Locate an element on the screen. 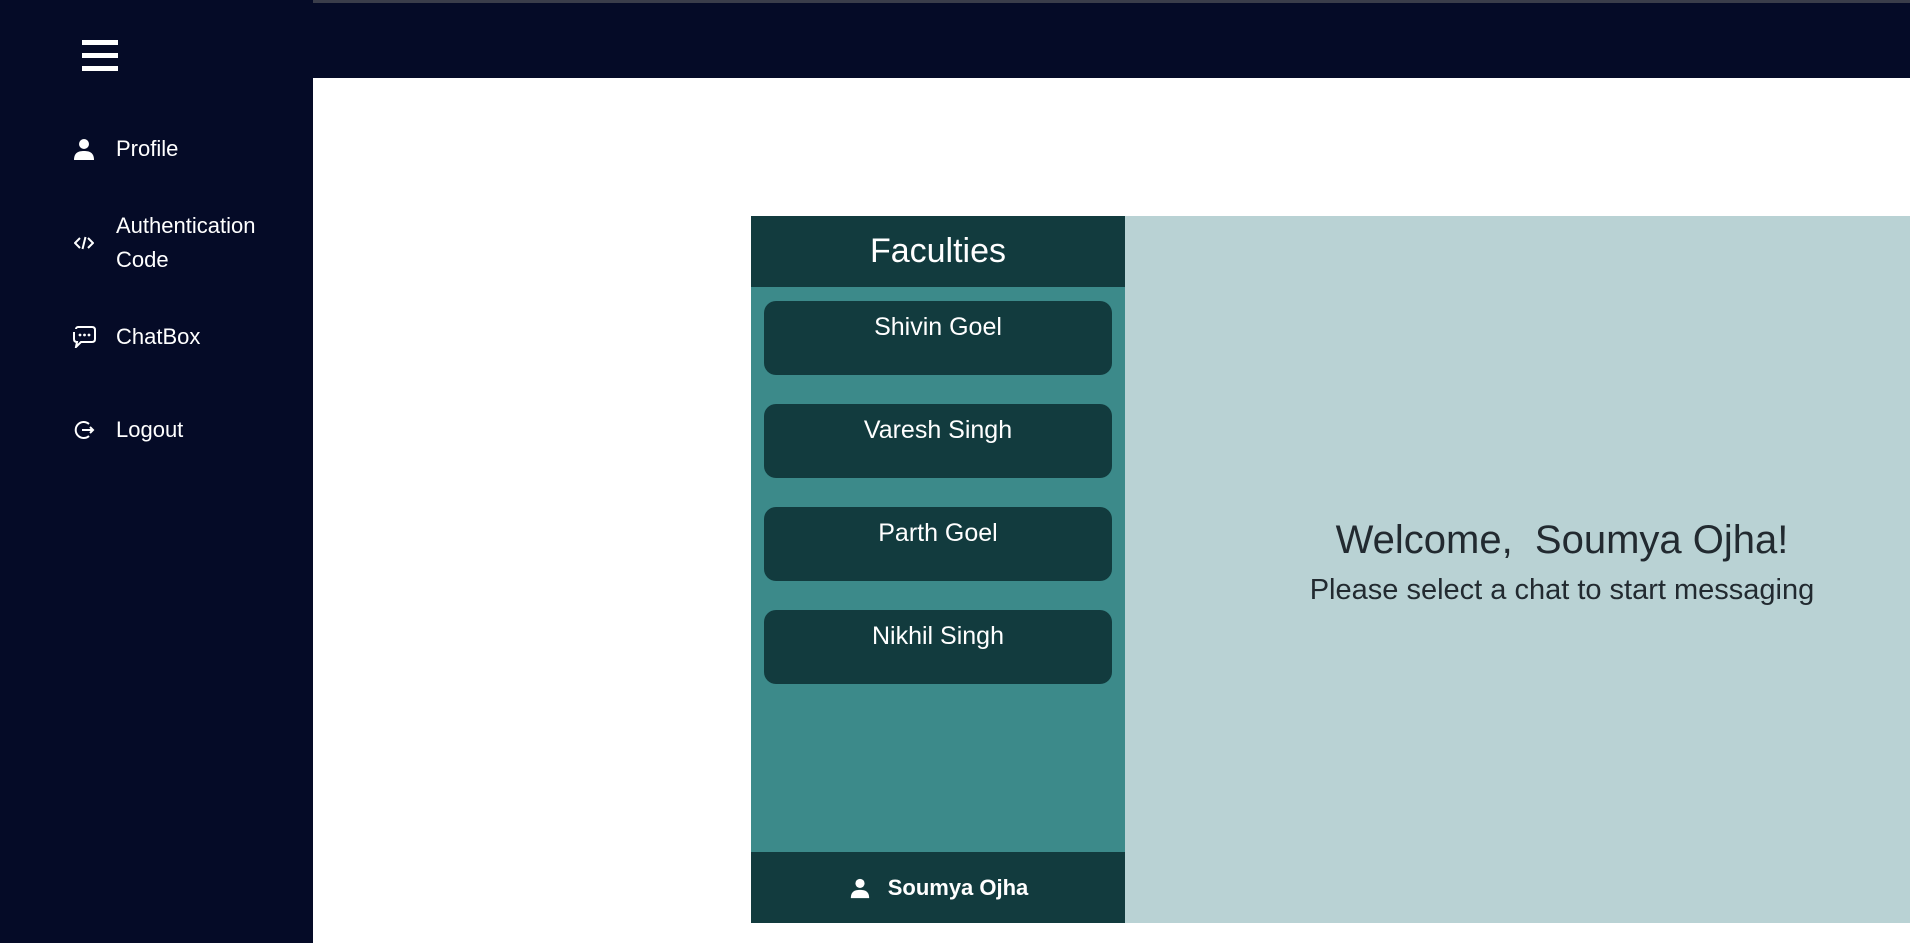 The width and height of the screenshot is (1910, 943). faculty-list-title: Faculties is located at coordinates (938, 251).